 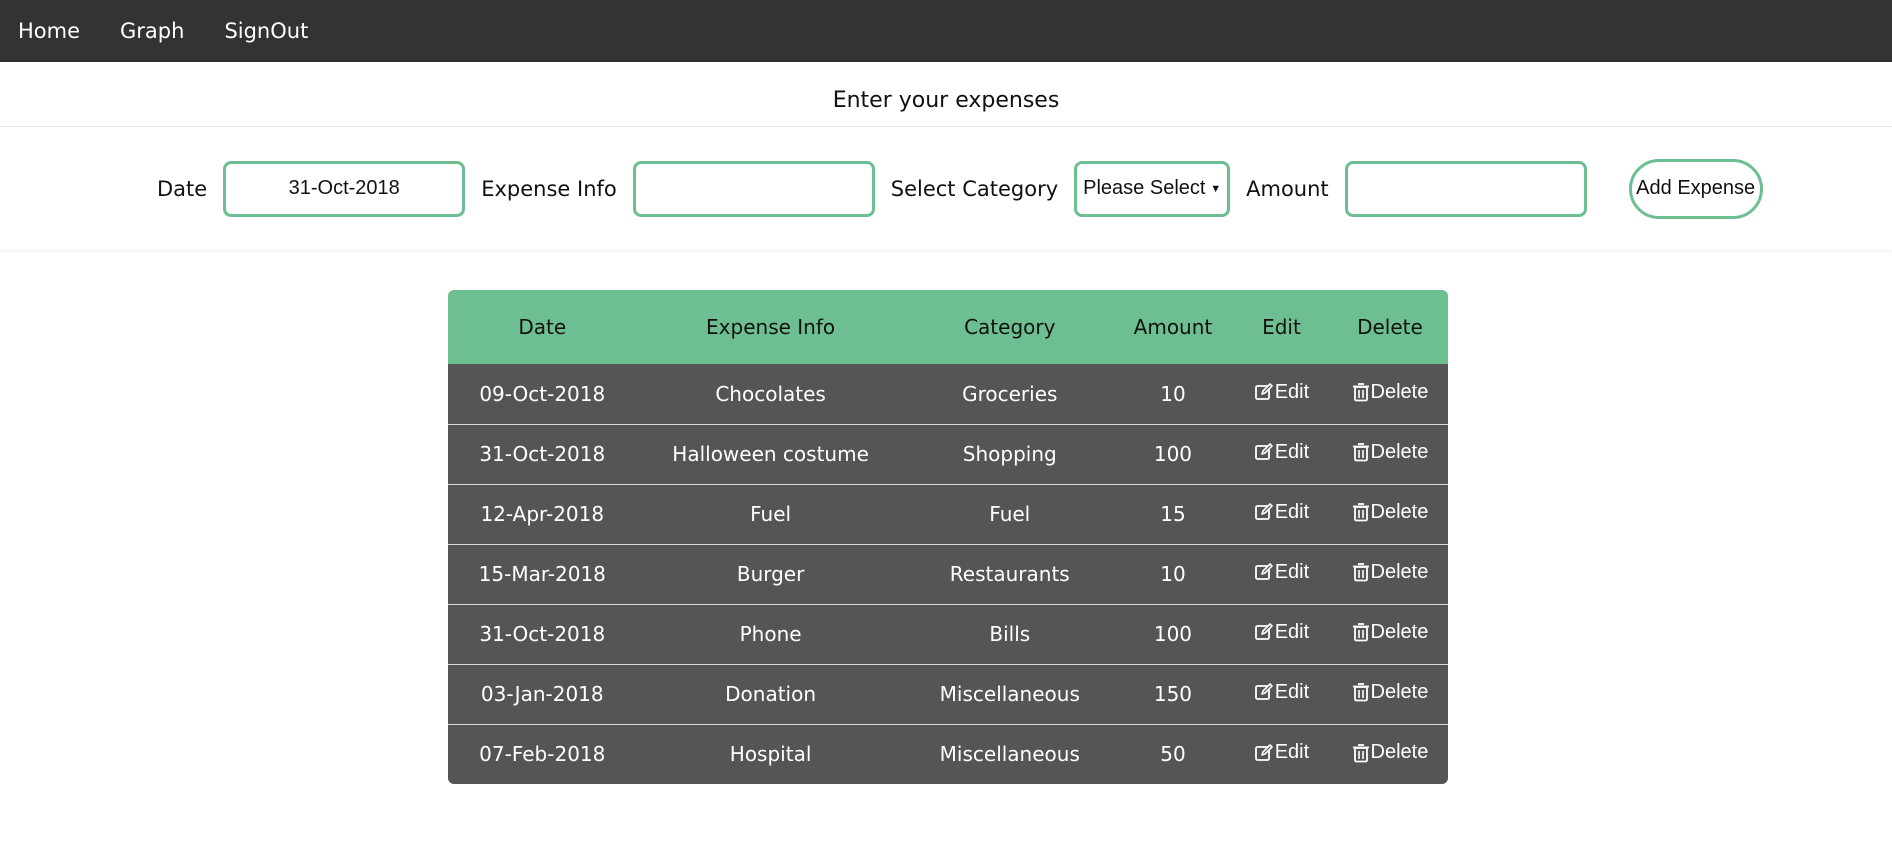 I want to click on cell-expense-info: Burger, so click(x=770, y=574).